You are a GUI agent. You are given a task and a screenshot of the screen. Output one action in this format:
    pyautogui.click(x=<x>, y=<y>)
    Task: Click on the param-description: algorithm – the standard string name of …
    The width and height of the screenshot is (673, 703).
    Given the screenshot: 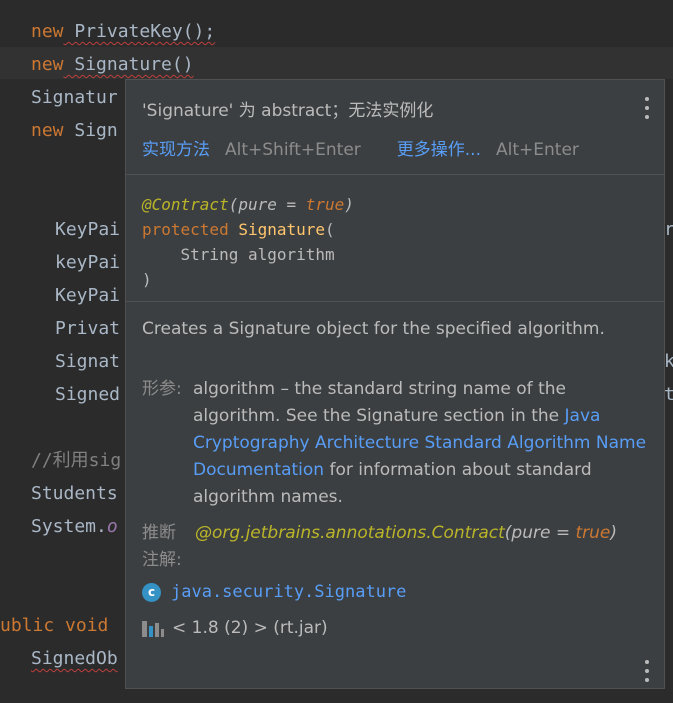 What is the action you would take?
    pyautogui.click(x=422, y=443)
    